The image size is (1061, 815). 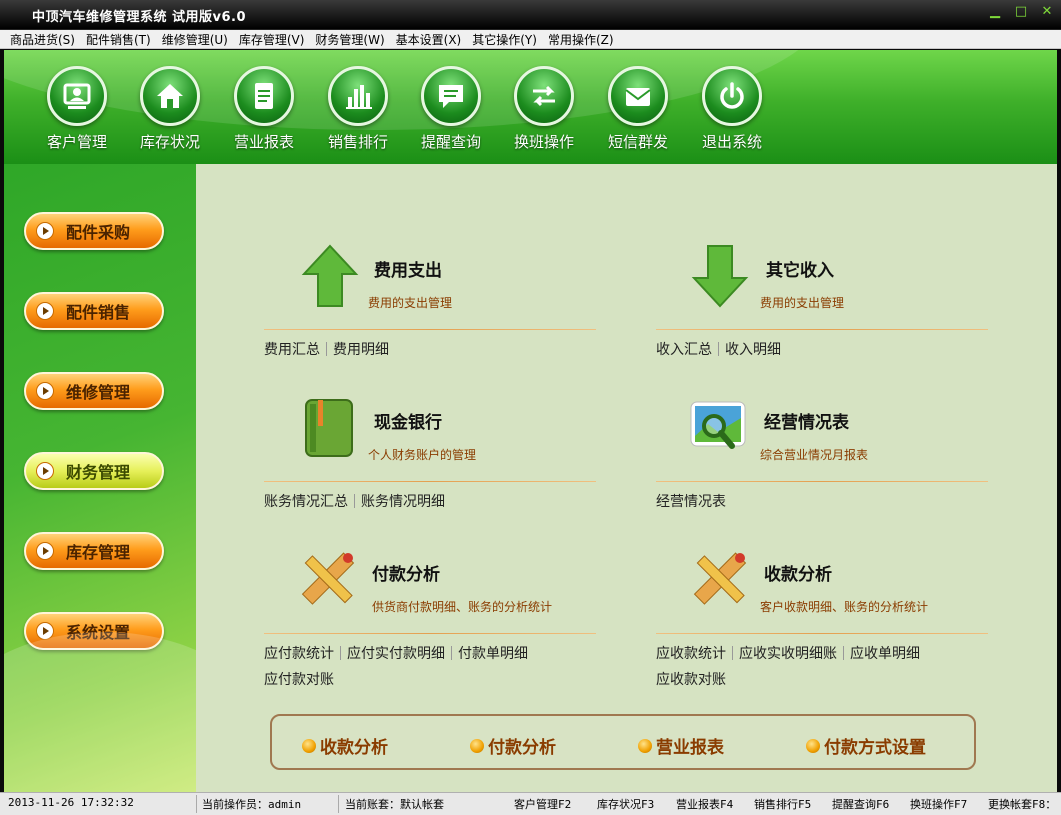 I want to click on menu-finance: 财务管理(W), so click(x=349, y=39).